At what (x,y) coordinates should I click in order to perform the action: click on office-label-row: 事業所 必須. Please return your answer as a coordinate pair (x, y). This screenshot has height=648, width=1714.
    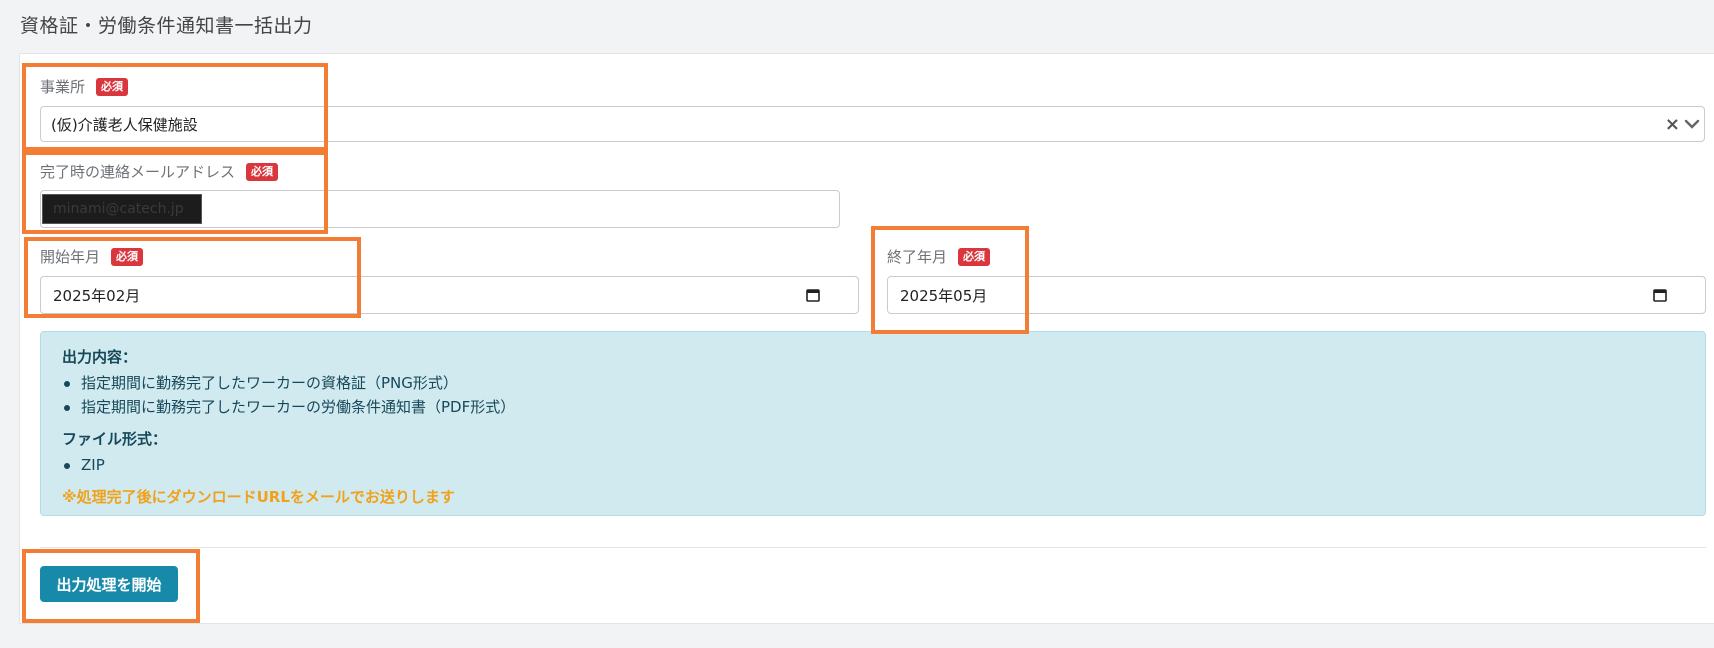
    Looking at the image, I should click on (84, 86).